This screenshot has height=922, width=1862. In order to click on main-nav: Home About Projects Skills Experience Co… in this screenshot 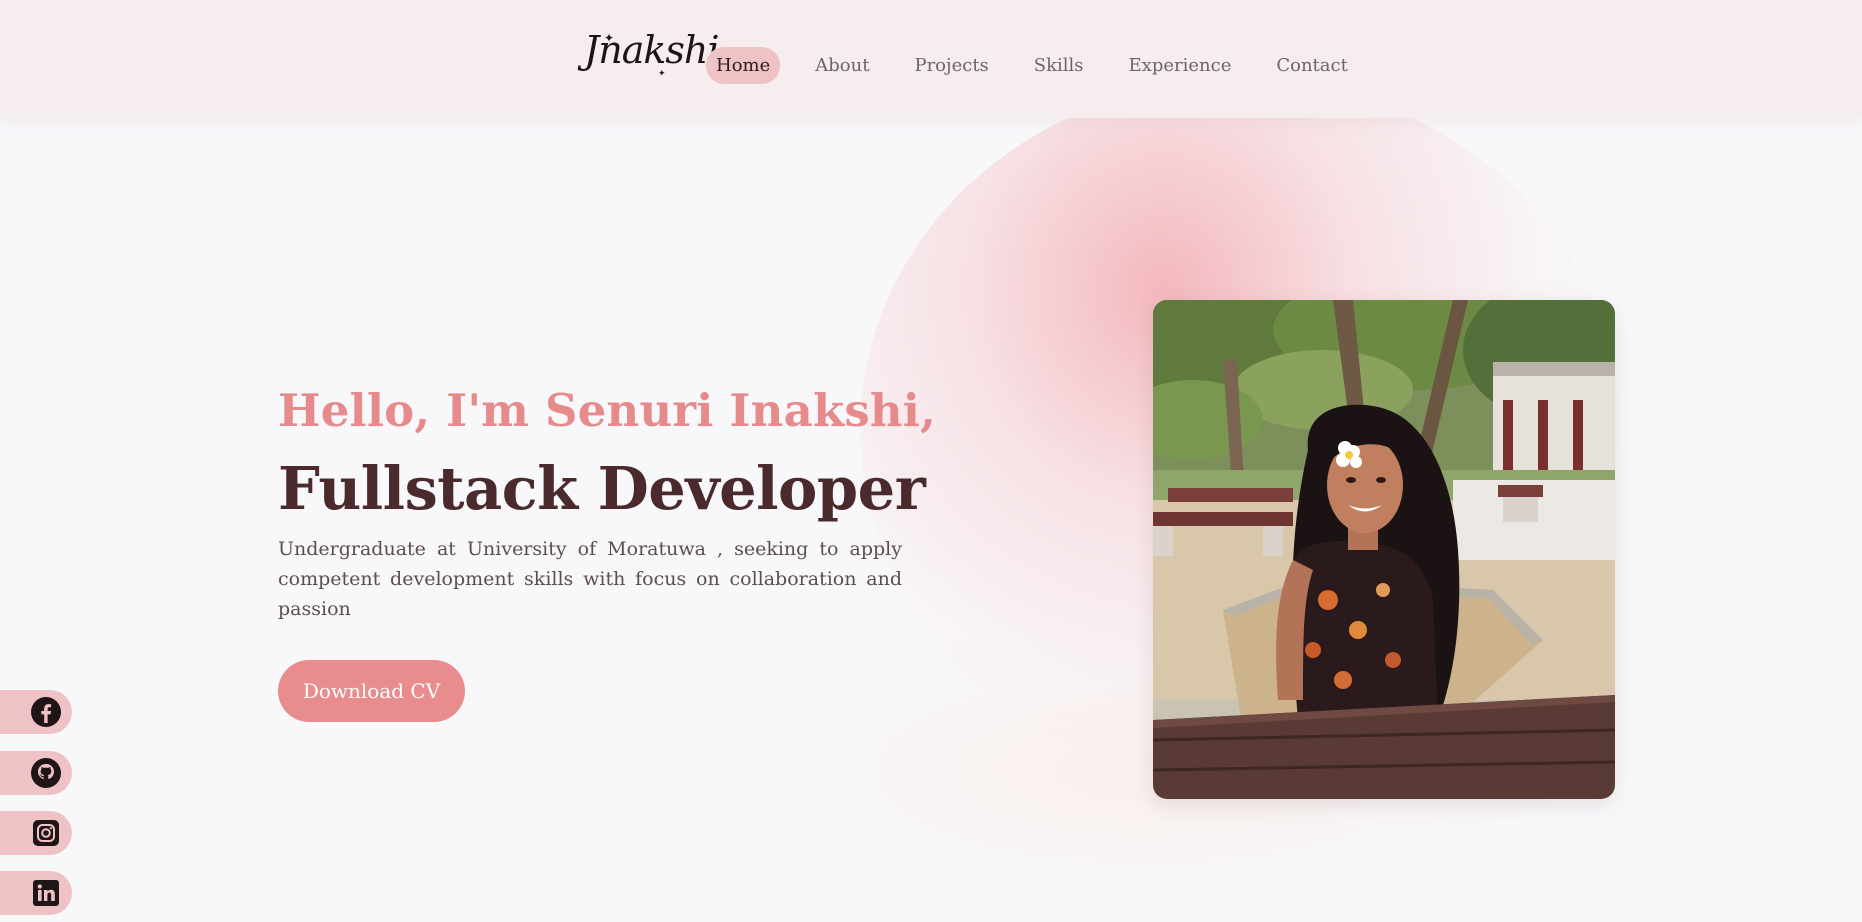, I will do `click(1044, 65)`.